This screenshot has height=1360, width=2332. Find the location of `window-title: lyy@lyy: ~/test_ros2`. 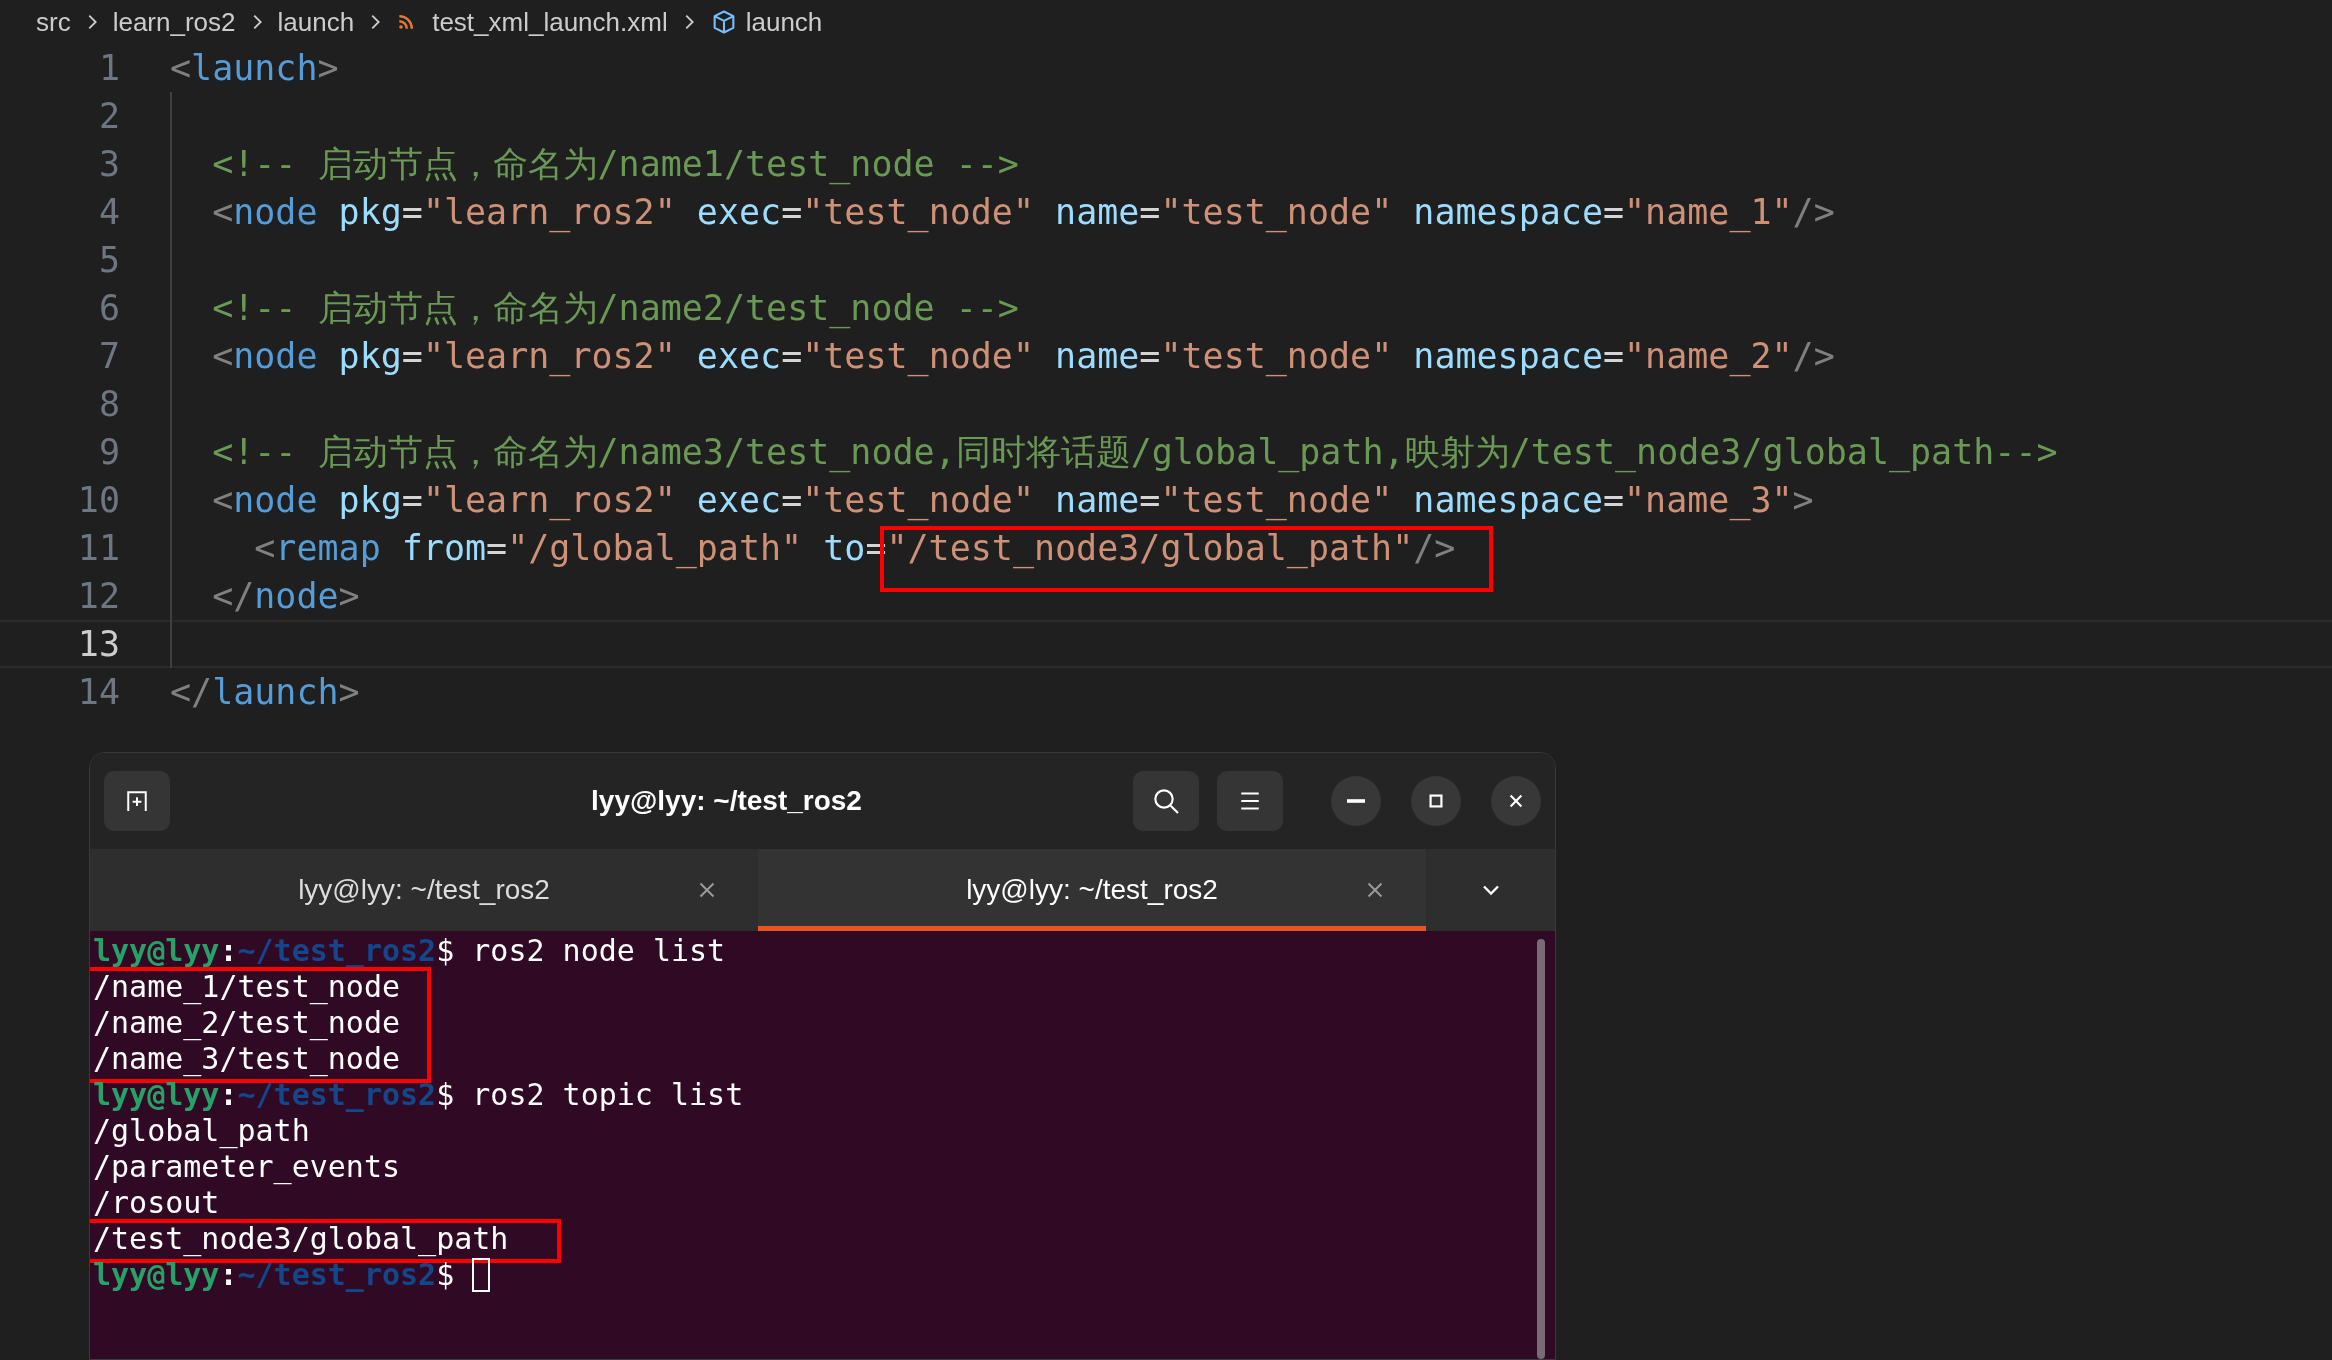

window-title: lyy@lyy: ~/test_ros2 is located at coordinates (726, 801).